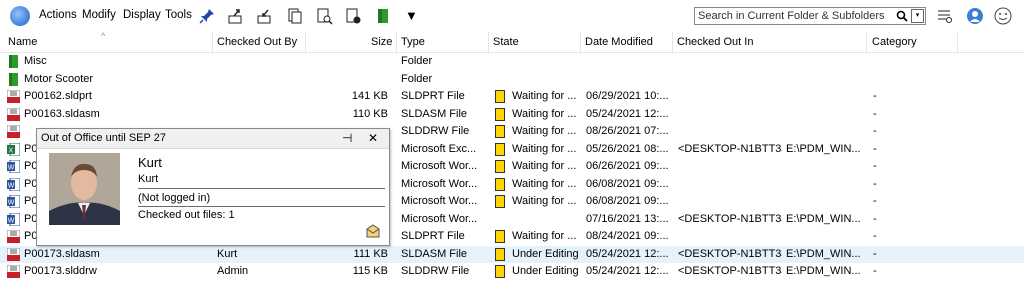  Describe the element at coordinates (116, 80) in the screenshot. I see `file-name: Motor Scooter` at that location.